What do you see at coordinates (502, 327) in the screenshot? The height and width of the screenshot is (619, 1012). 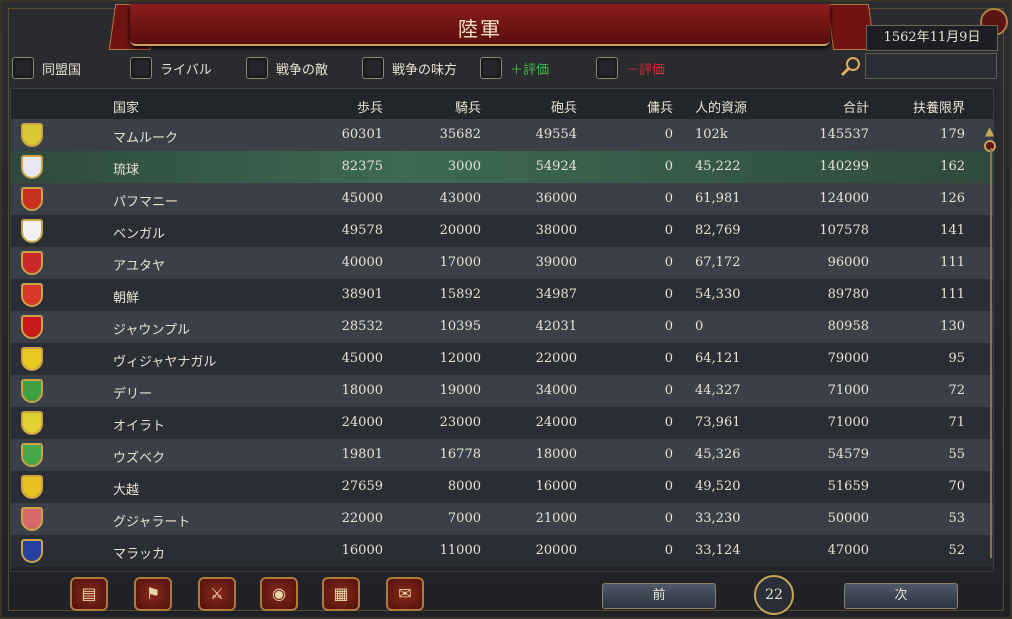 I see `table-row: ジャウンプル 28532 10395 42031 0 0 80958 130` at bounding box center [502, 327].